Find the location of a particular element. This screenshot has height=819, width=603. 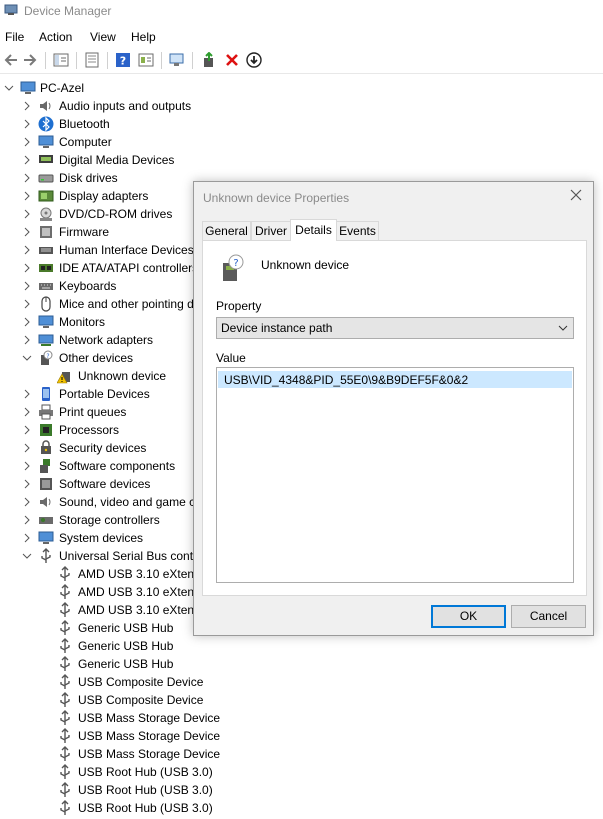

keyboard-icon is located at coordinates (46, 286).